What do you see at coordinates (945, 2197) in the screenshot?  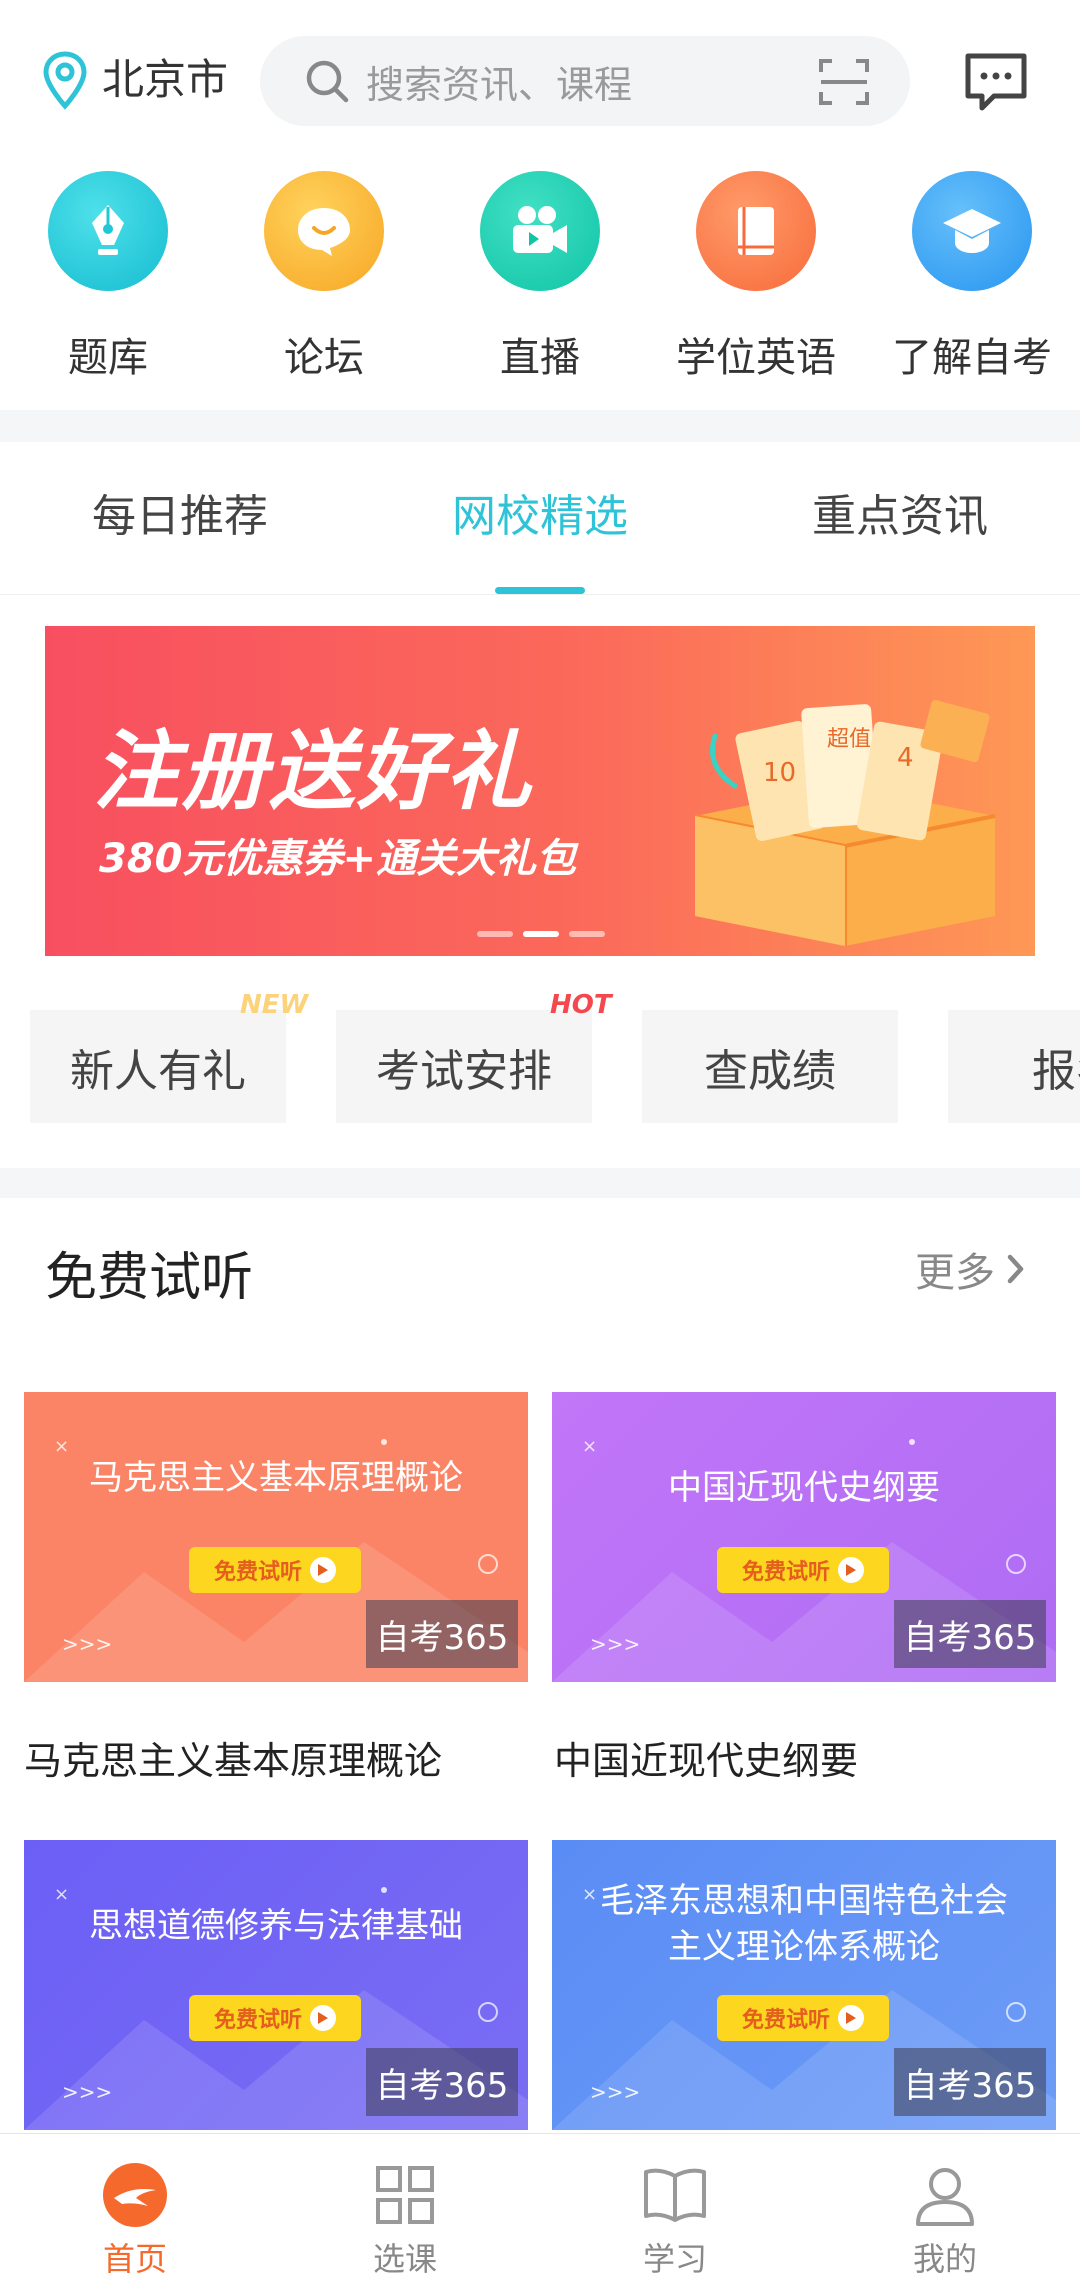 I see `user-icon` at bounding box center [945, 2197].